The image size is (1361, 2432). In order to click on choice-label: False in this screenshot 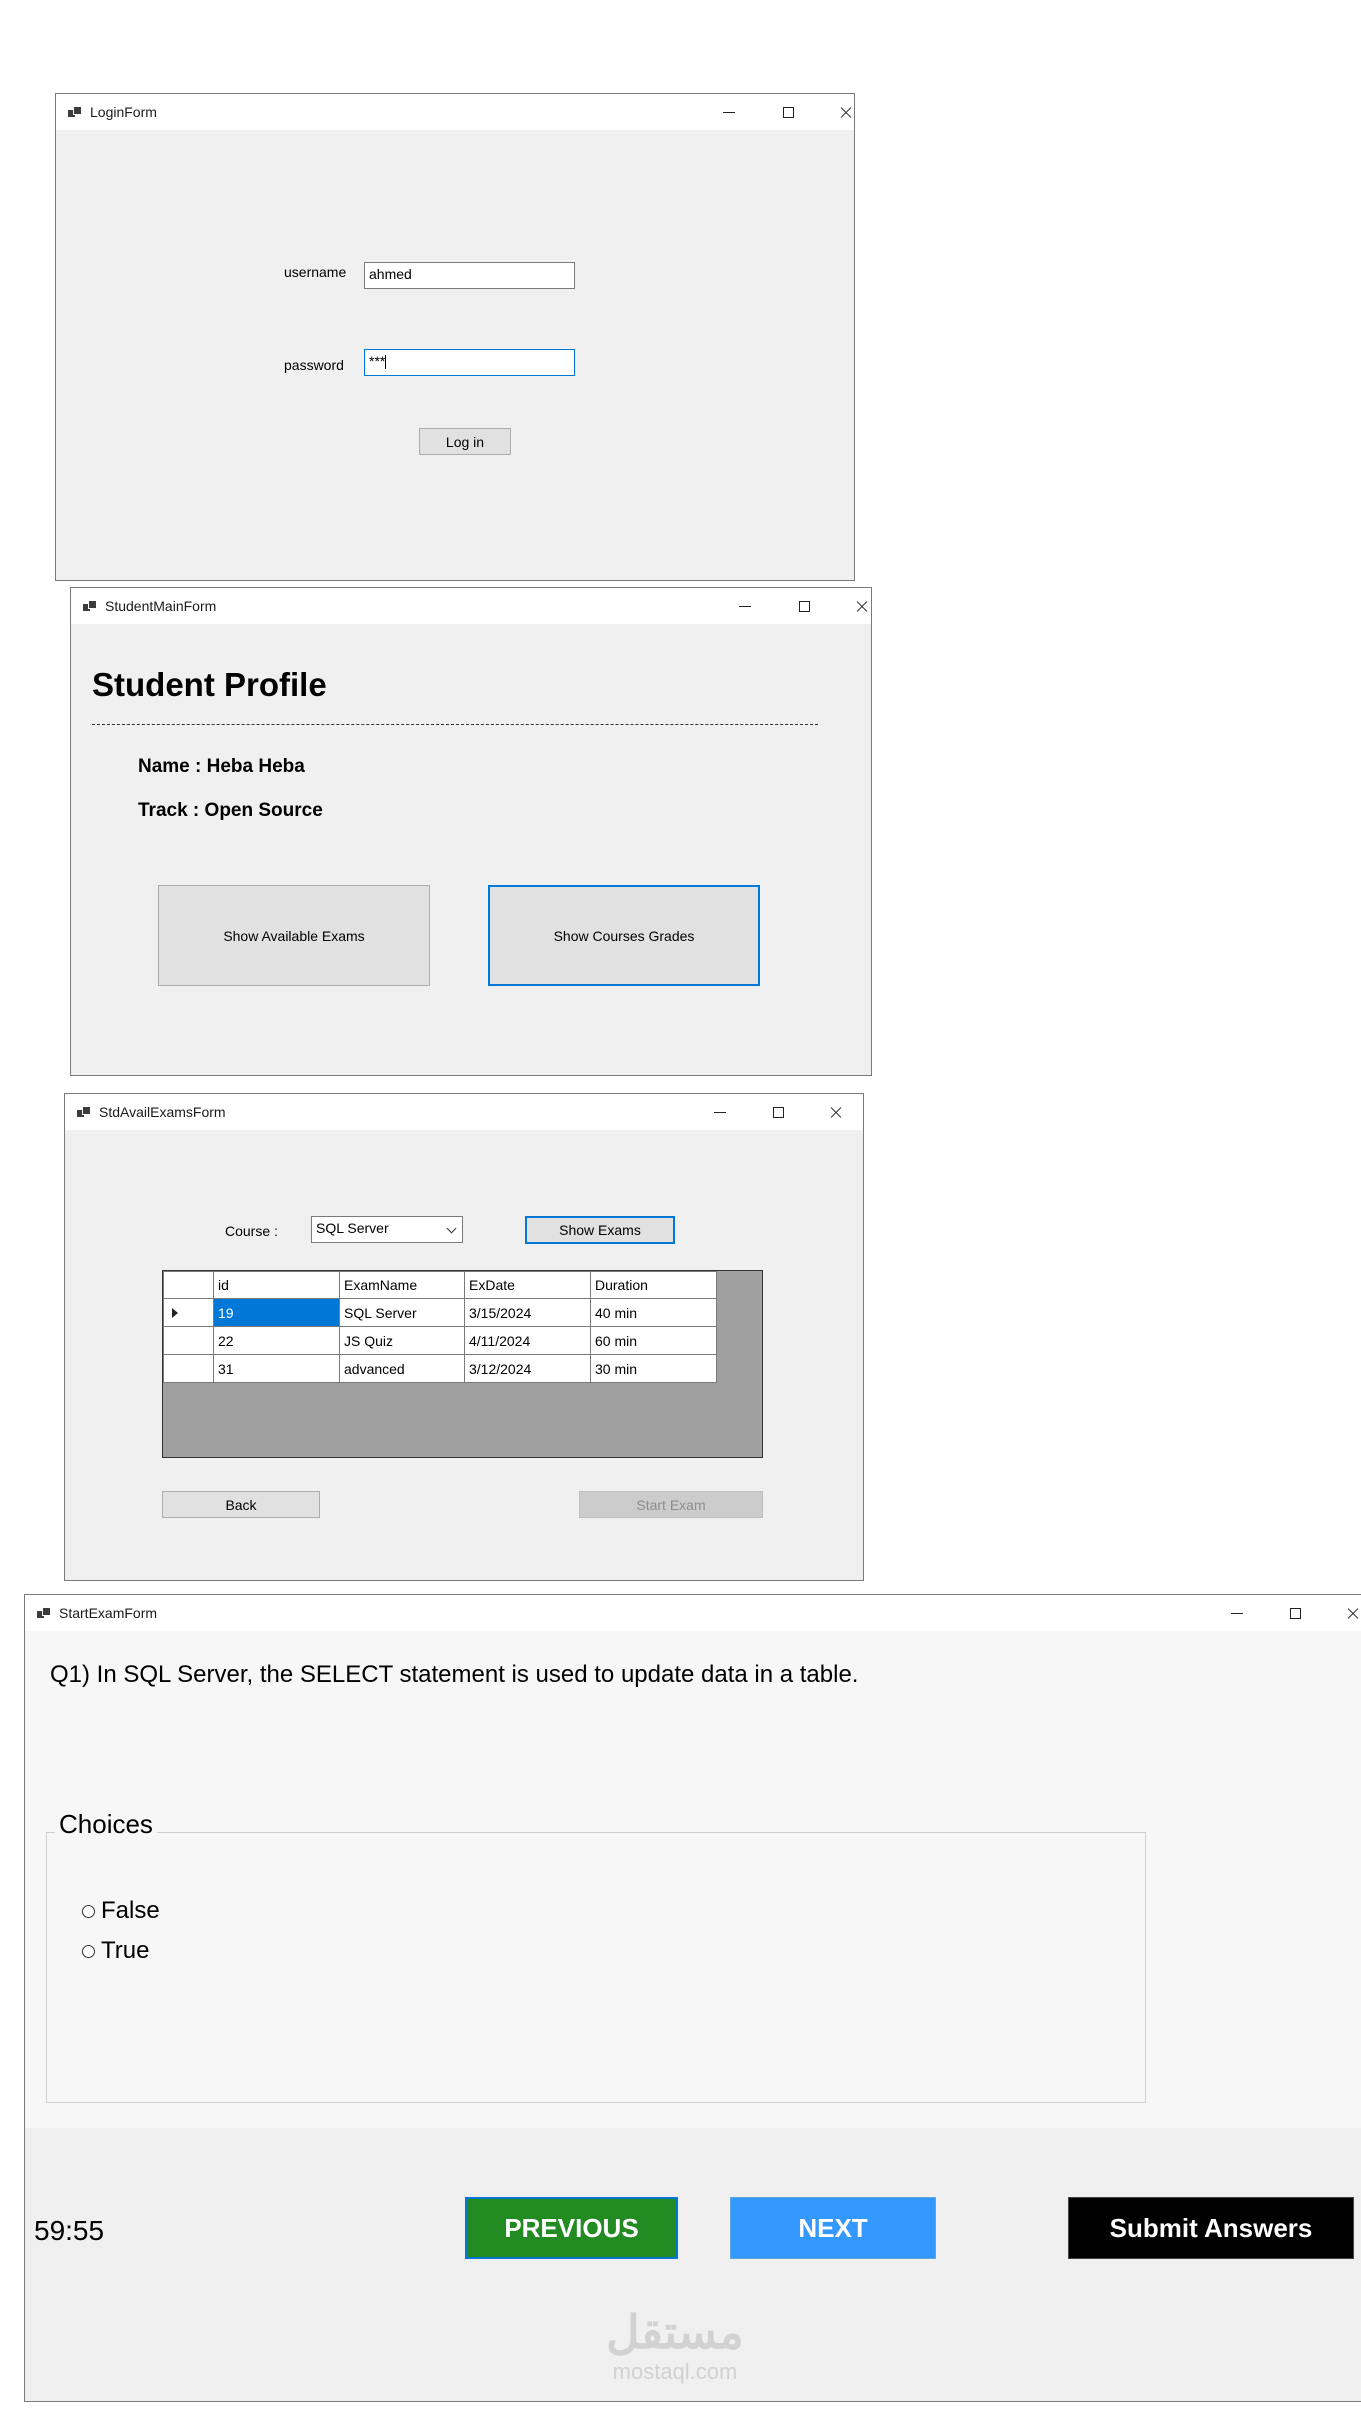, I will do `click(130, 1910)`.